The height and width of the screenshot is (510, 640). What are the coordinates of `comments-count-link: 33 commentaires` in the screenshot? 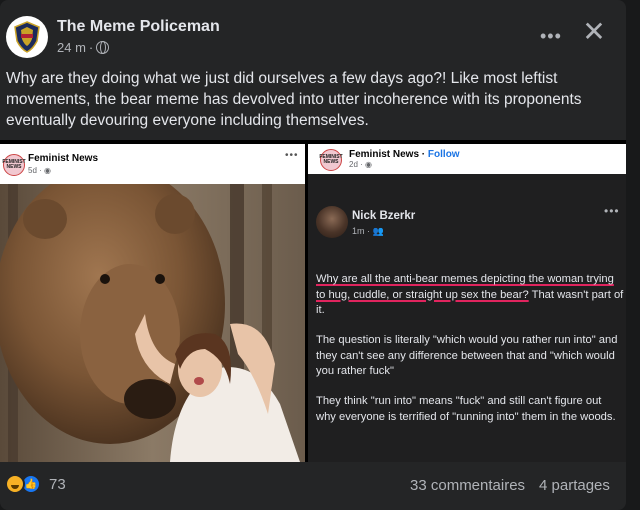 It's located at (467, 485).